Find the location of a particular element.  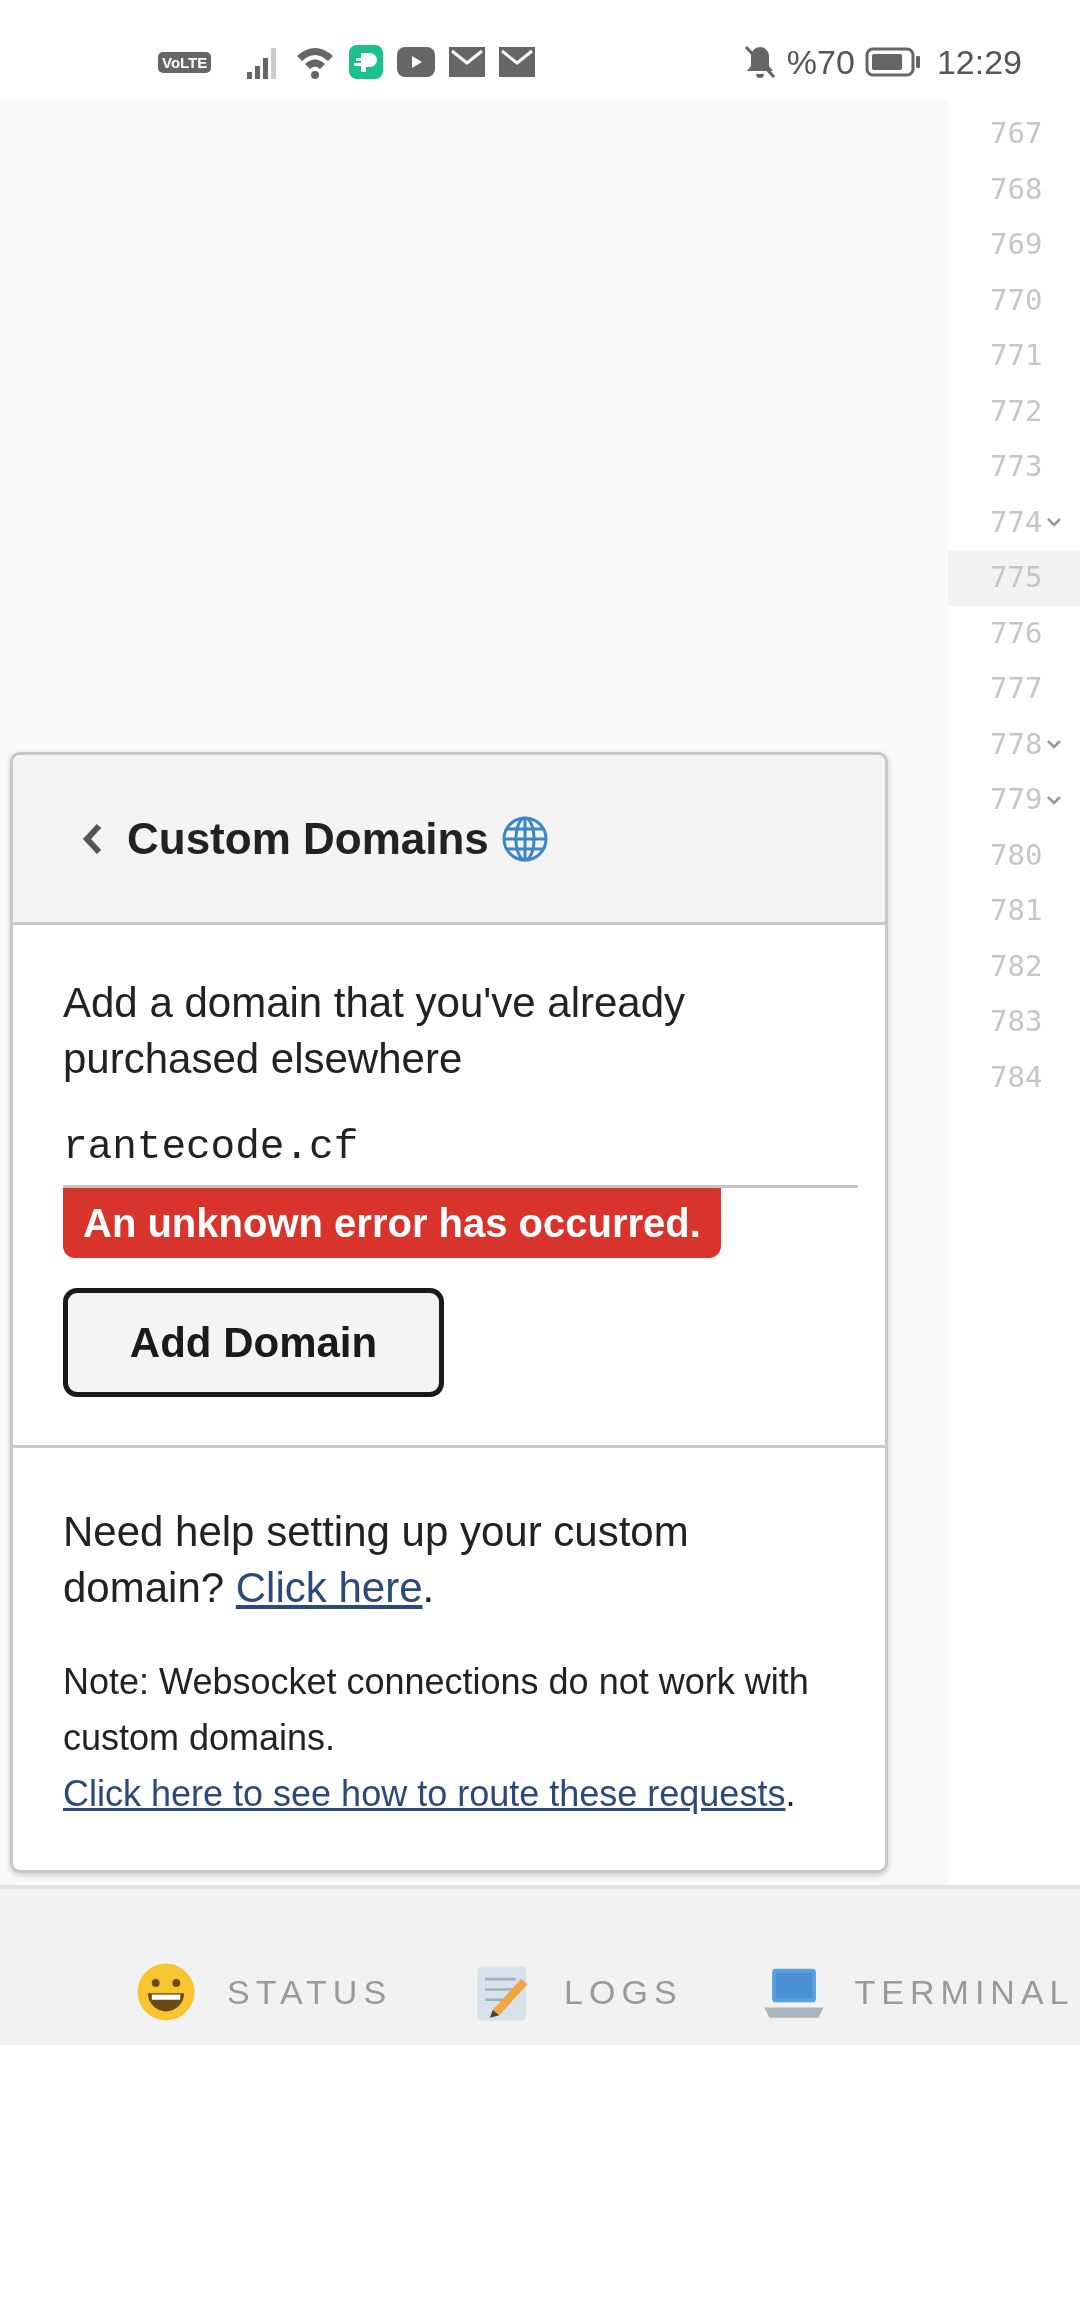

line-number: 773 is located at coordinates (1016, 466).